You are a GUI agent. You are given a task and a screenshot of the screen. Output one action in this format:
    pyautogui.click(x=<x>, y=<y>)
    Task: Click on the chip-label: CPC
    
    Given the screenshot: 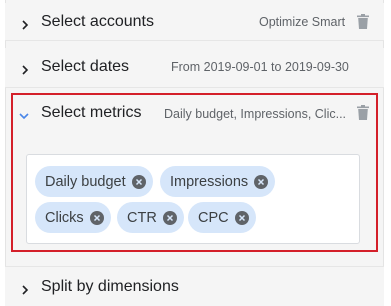 What is the action you would take?
    pyautogui.click(x=213, y=217)
    